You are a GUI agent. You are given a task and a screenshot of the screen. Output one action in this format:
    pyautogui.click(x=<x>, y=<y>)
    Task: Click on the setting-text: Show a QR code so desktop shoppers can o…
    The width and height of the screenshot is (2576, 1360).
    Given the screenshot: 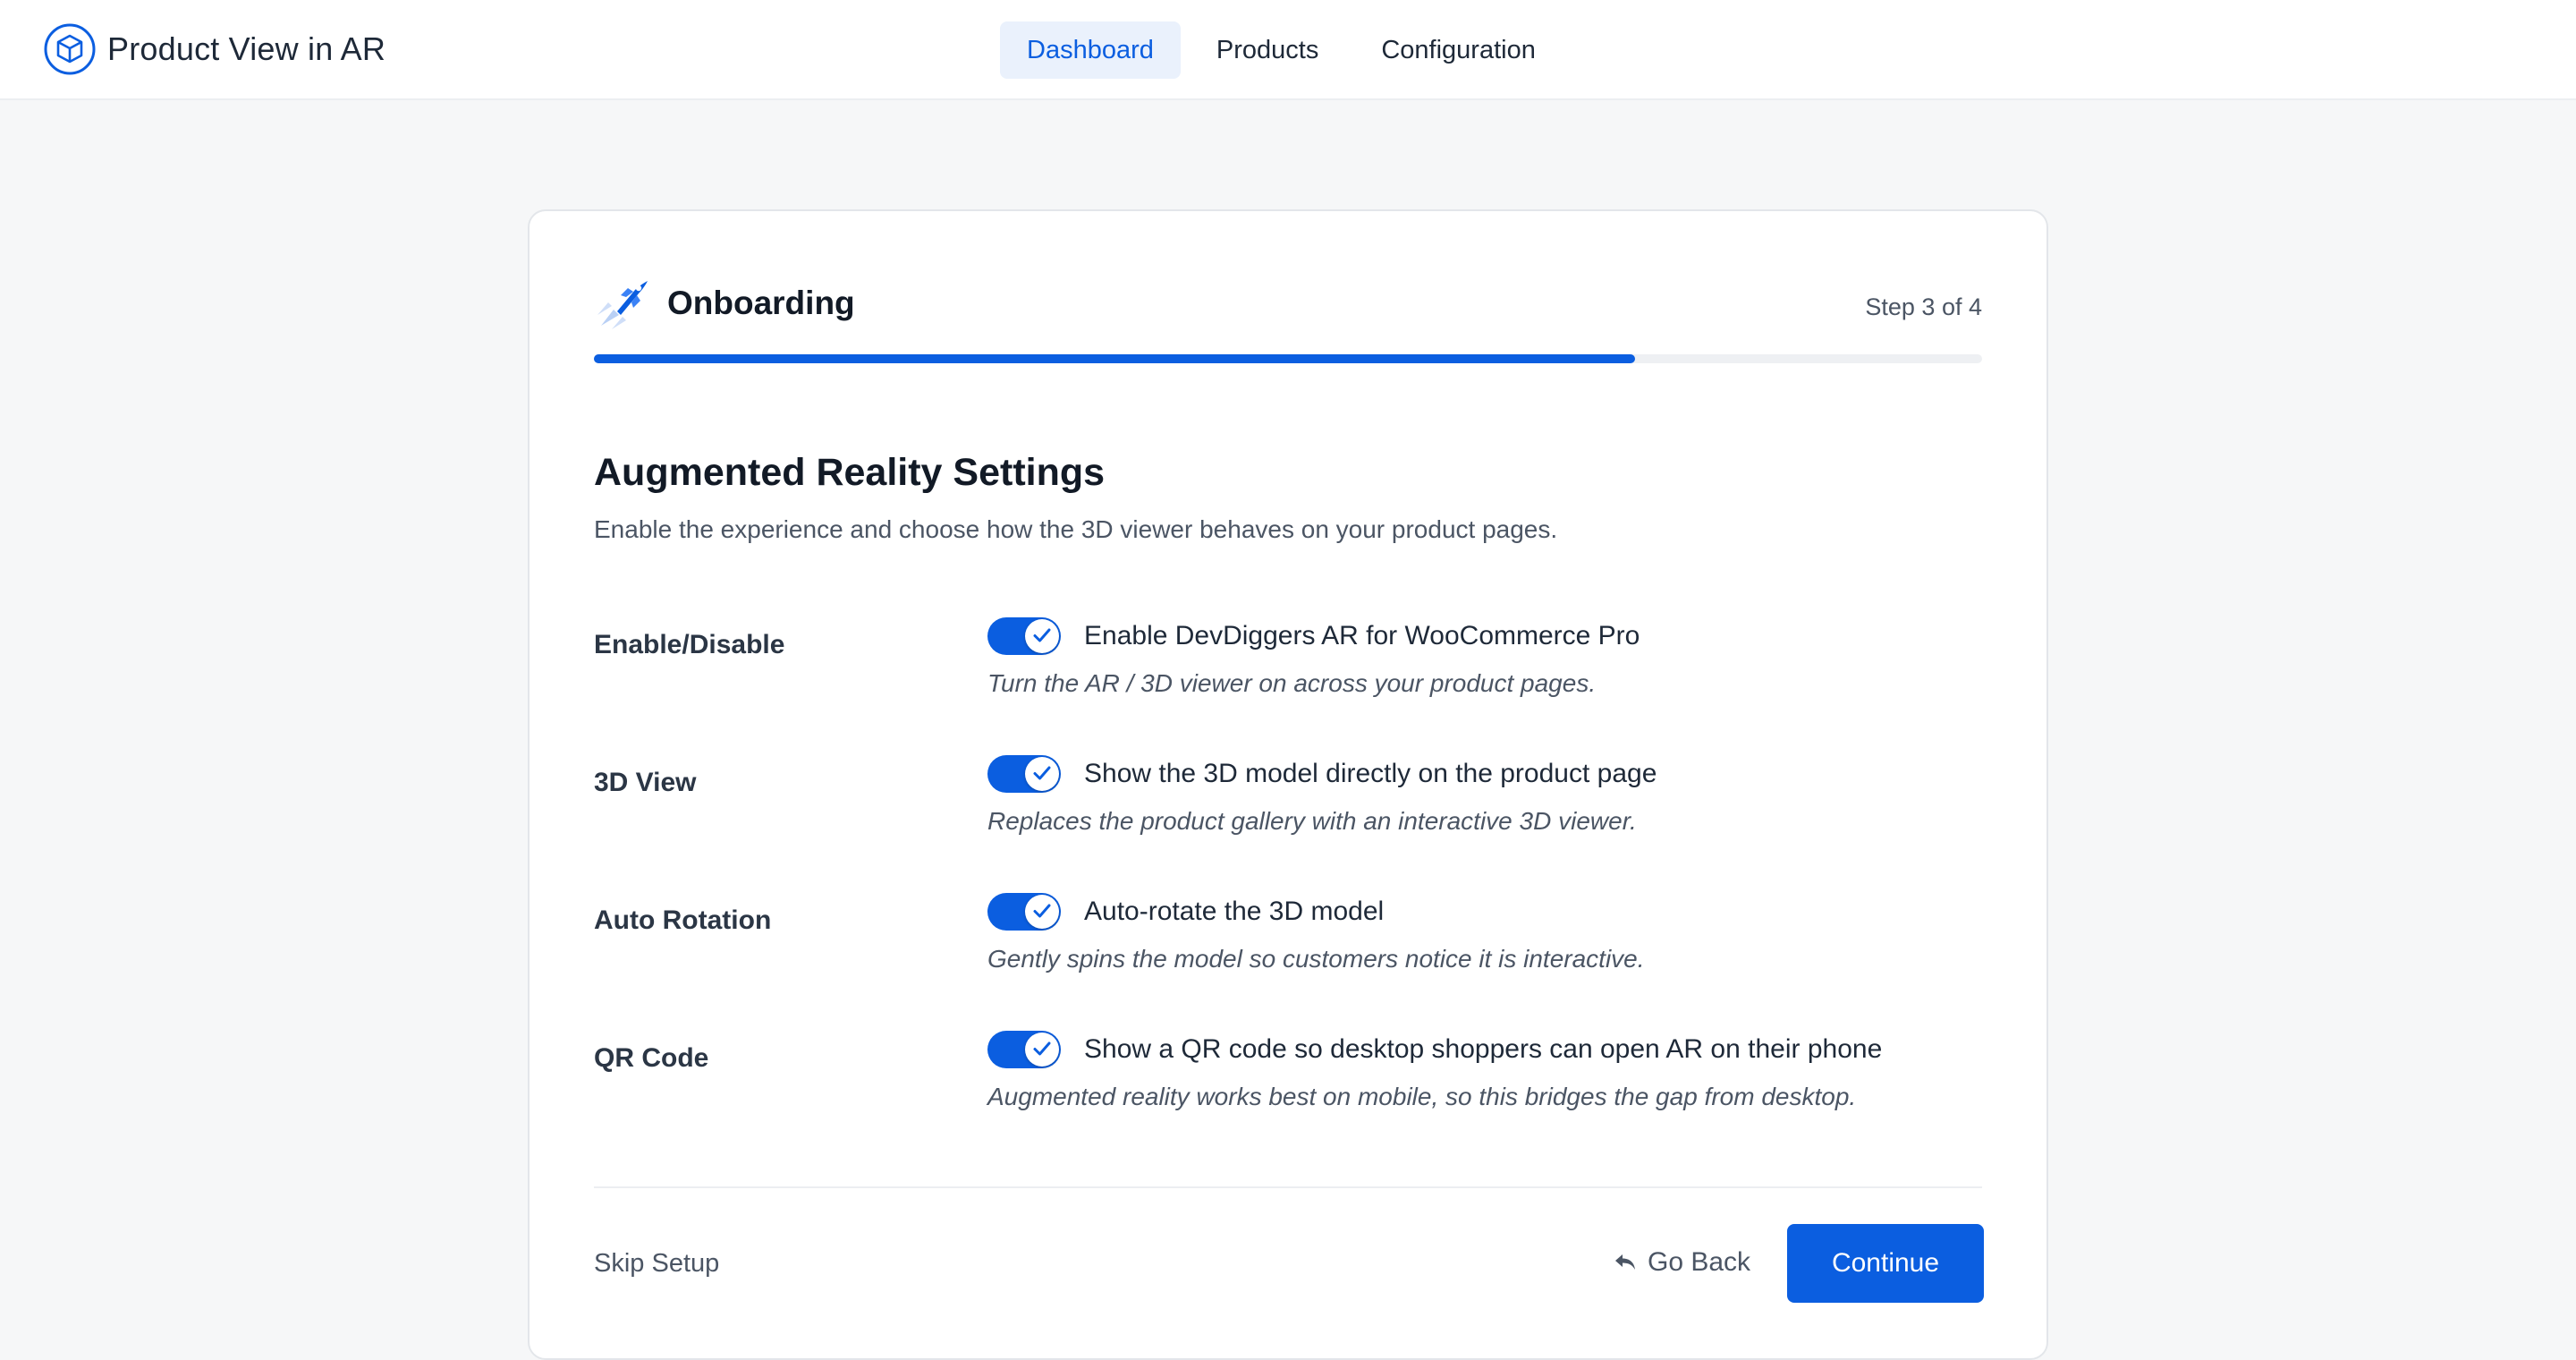 What is the action you would take?
    pyautogui.click(x=1483, y=1049)
    